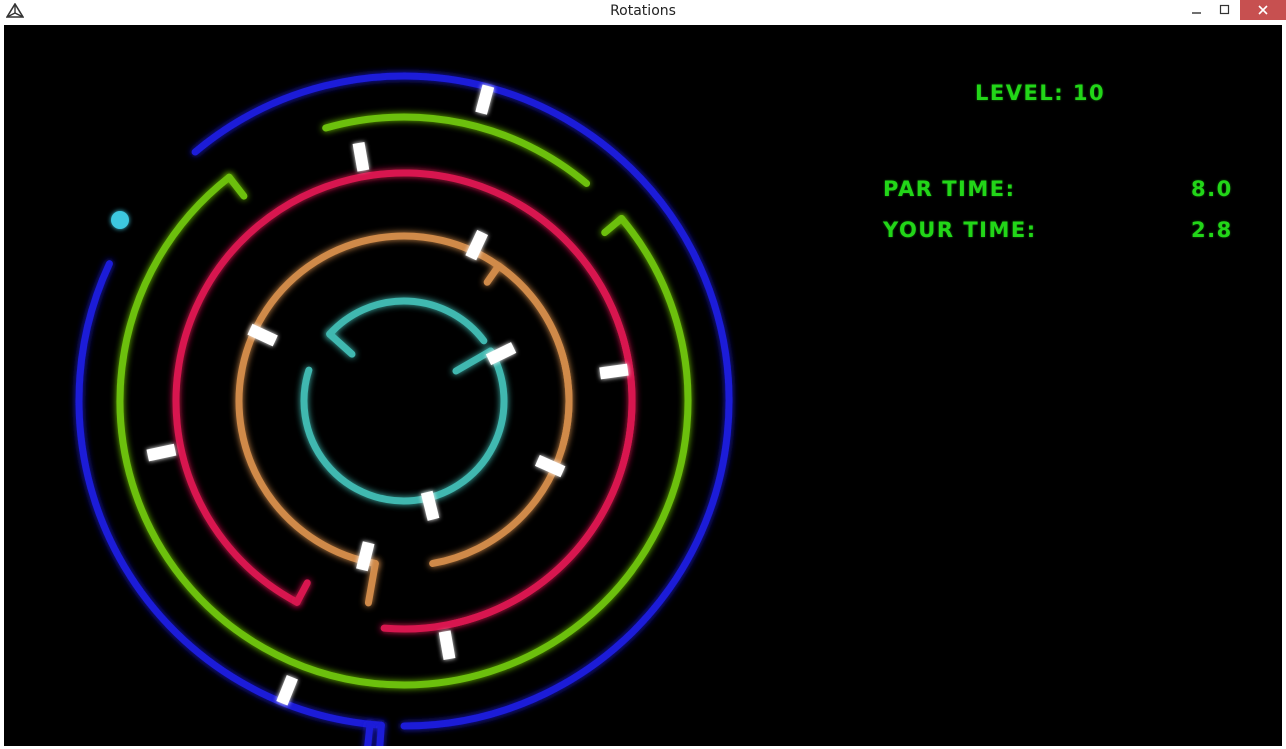 This screenshot has width=1286, height=749. Describe the element at coordinates (1212, 189) in the screenshot. I see `par-time-value: 8.0` at that location.